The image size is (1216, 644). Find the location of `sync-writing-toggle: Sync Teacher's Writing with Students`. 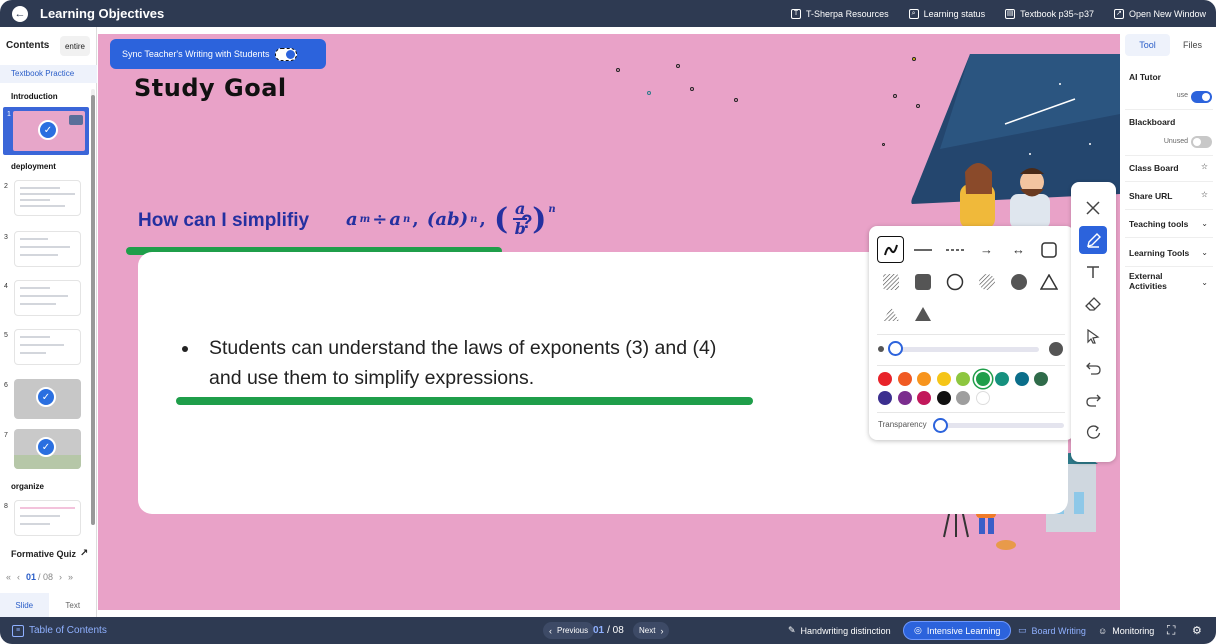

sync-writing-toggle: Sync Teacher's Writing with Students is located at coordinates (218, 54).